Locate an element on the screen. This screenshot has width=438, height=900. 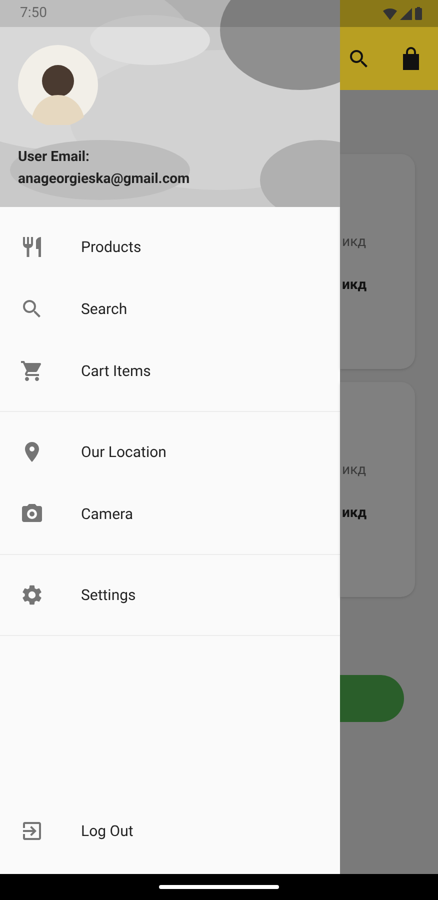
logout-icon is located at coordinates (32, 831).